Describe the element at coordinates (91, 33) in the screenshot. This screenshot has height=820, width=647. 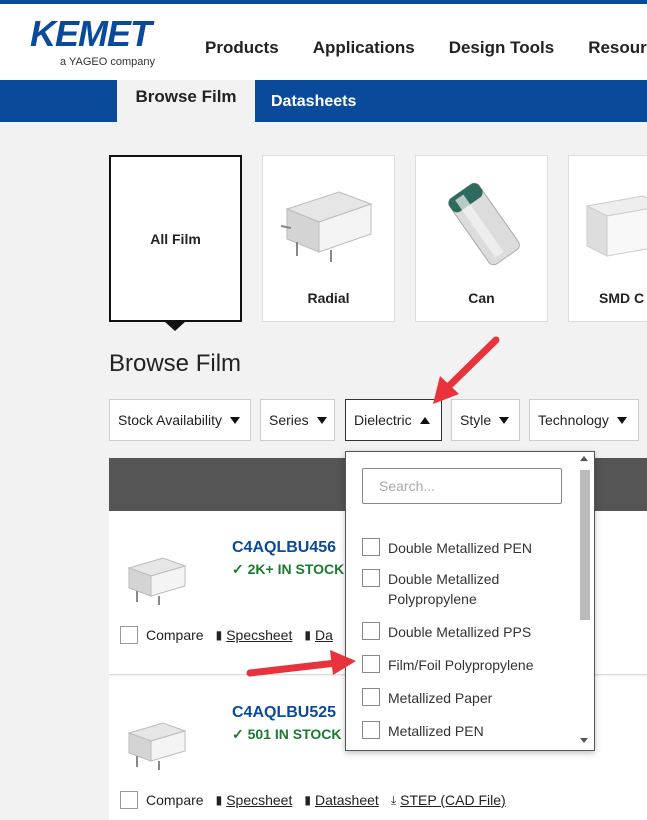
I see `logo-wordmark: KEMET` at that location.